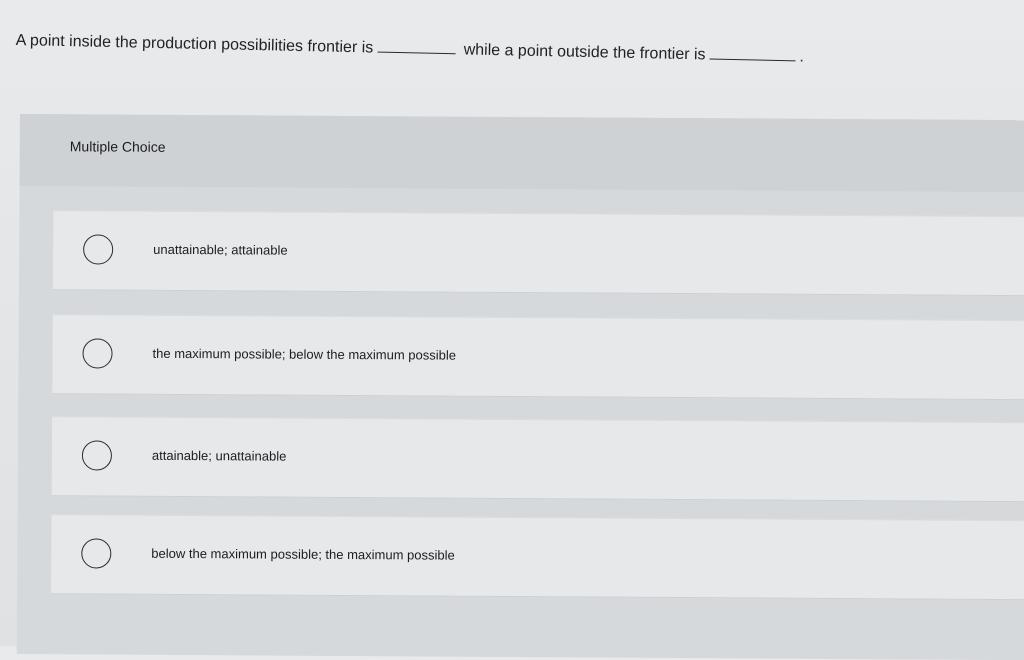 The image size is (1024, 660). What do you see at coordinates (802, 57) in the screenshot?
I see `question-end: .` at bounding box center [802, 57].